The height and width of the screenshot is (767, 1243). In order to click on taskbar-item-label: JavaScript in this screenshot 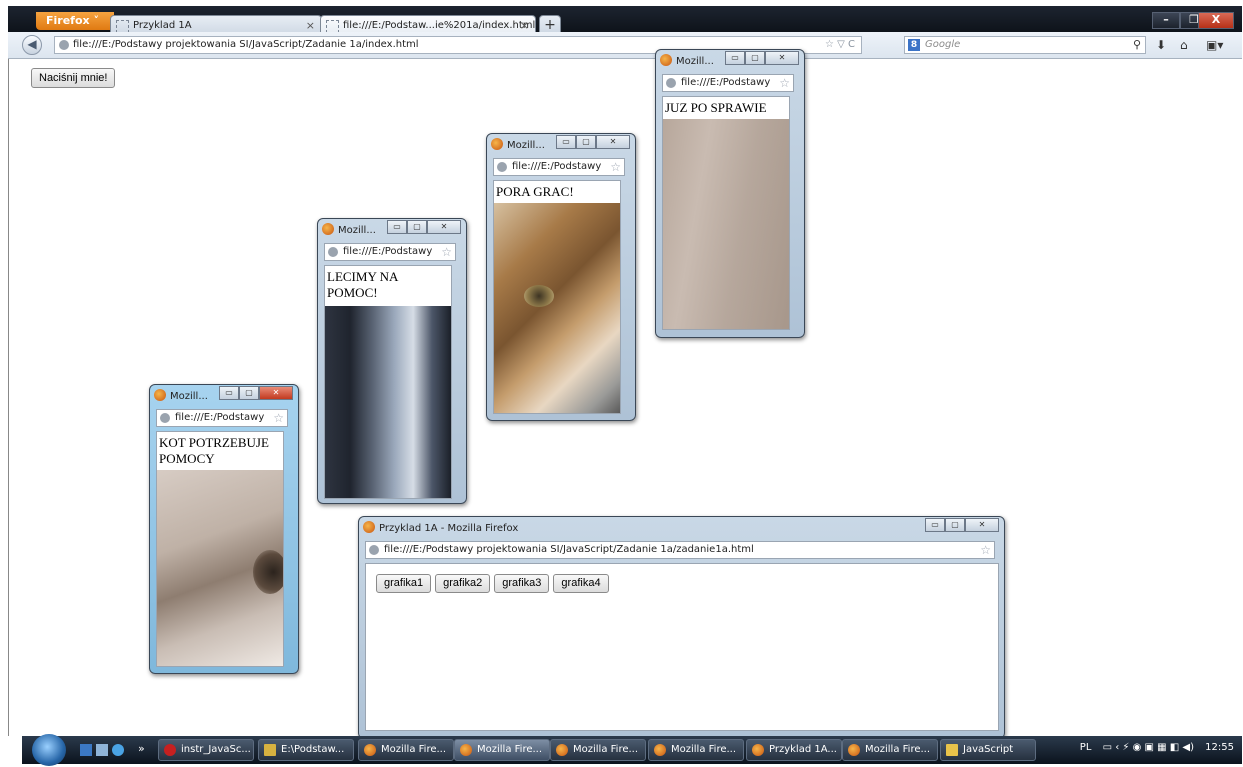, I will do `click(988, 749)`.